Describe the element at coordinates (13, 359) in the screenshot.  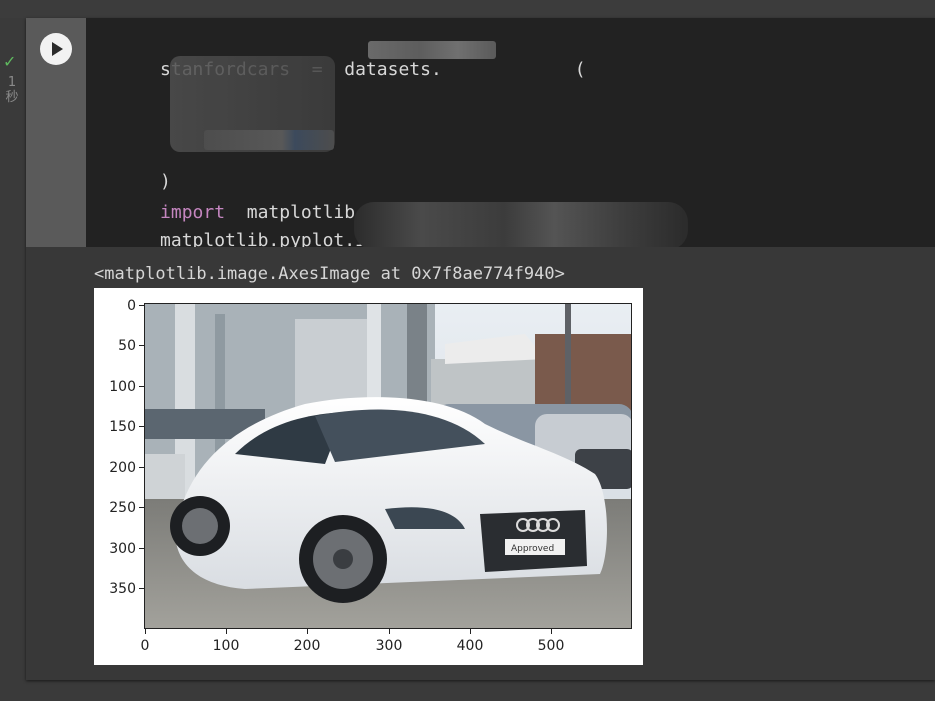
I see `cell-gutter: ✓ 1 秒` at that location.